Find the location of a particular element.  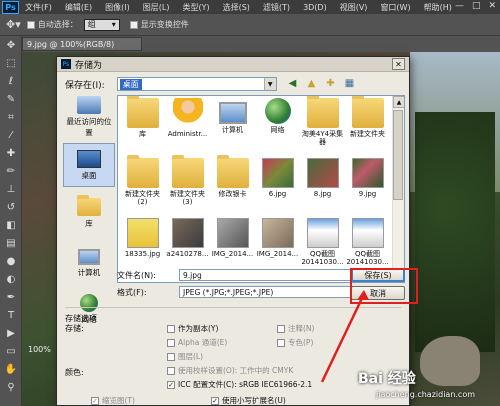

marquee-tool-icon: ⬚ is located at coordinates (11, 63).